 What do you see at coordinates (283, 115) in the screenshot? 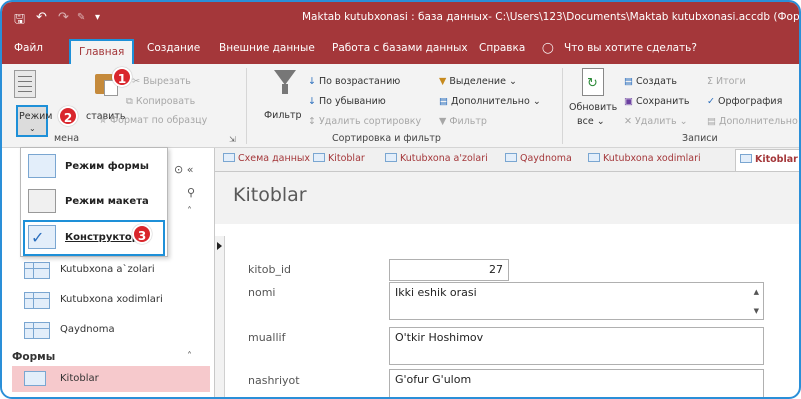
I see `filter-button: Фильтр` at bounding box center [283, 115].